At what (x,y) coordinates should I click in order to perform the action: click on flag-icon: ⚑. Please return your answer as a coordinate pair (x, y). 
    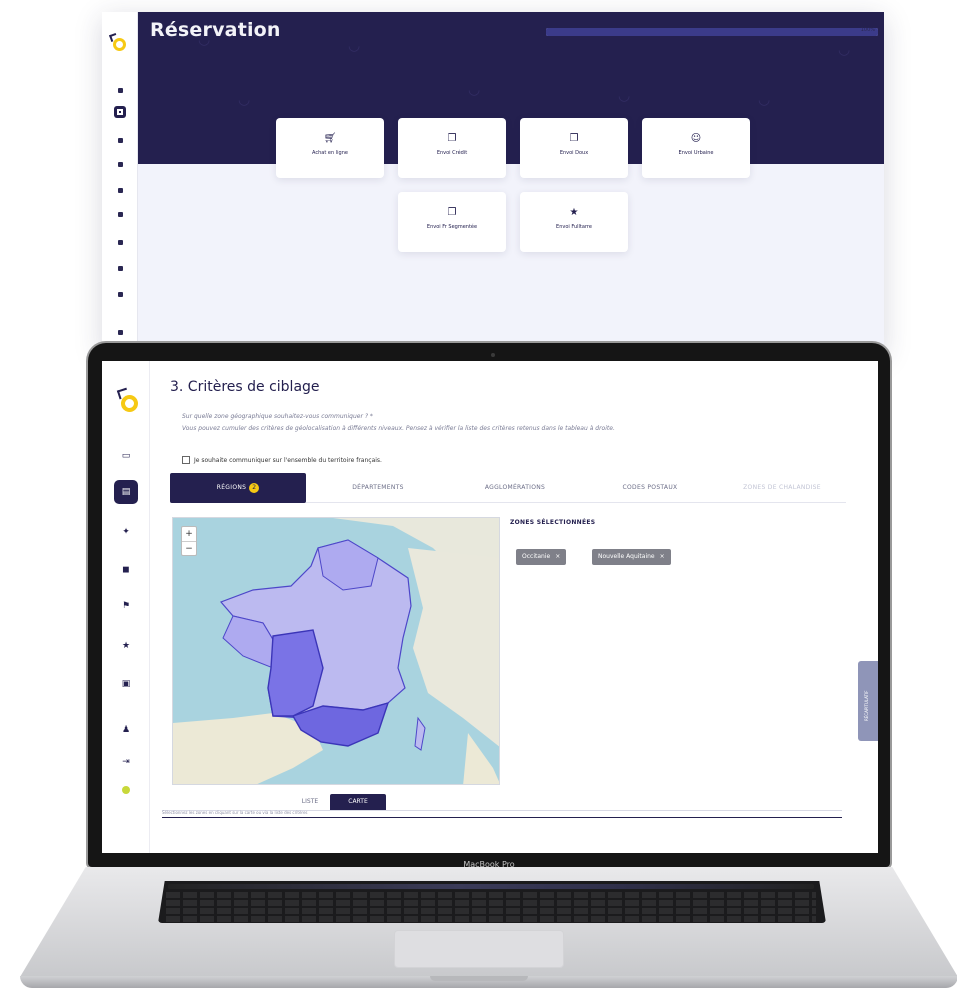
    Looking at the image, I should click on (126, 606).